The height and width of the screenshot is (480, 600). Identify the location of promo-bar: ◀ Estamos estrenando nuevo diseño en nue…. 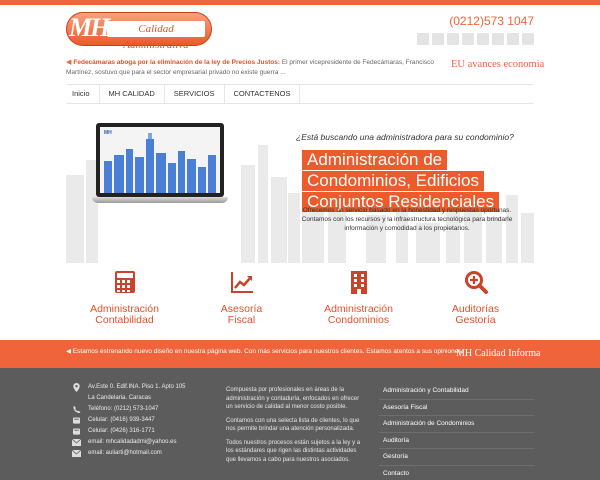
(300, 354).